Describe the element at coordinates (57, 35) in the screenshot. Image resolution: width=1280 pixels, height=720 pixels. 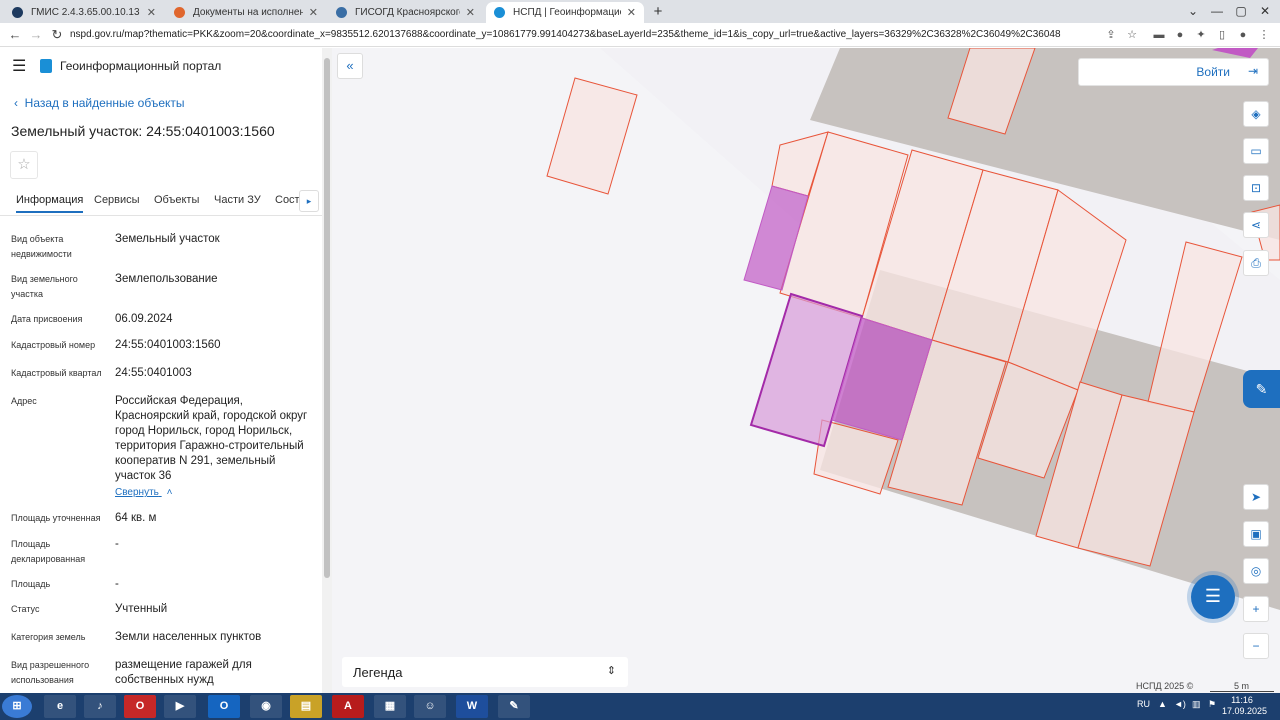
I see `reload-icon: ↻` at that location.